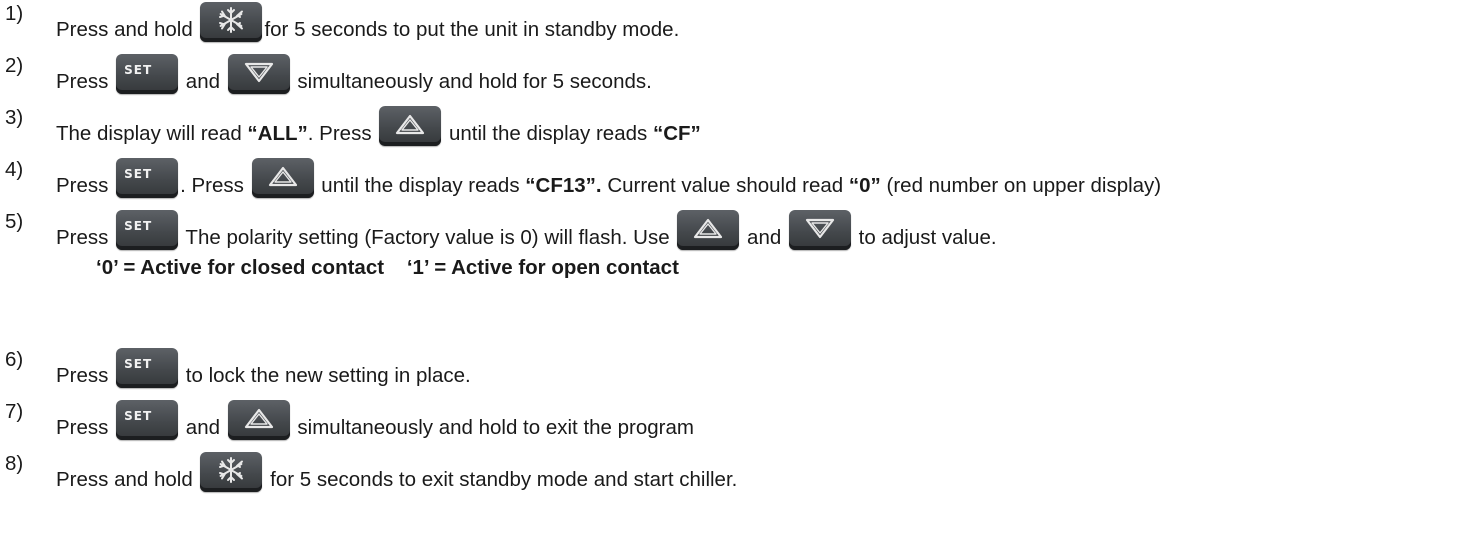 The image size is (1482, 550). What do you see at coordinates (676, 133) in the screenshot?
I see `display-value: “CF”` at bounding box center [676, 133].